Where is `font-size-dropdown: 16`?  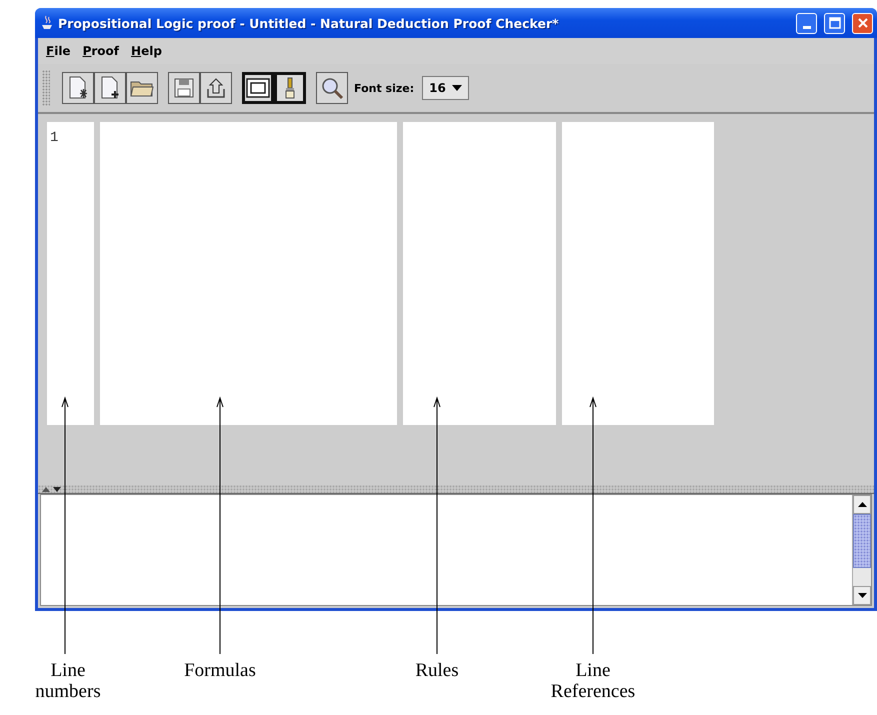 font-size-dropdown: 16 is located at coordinates (445, 88).